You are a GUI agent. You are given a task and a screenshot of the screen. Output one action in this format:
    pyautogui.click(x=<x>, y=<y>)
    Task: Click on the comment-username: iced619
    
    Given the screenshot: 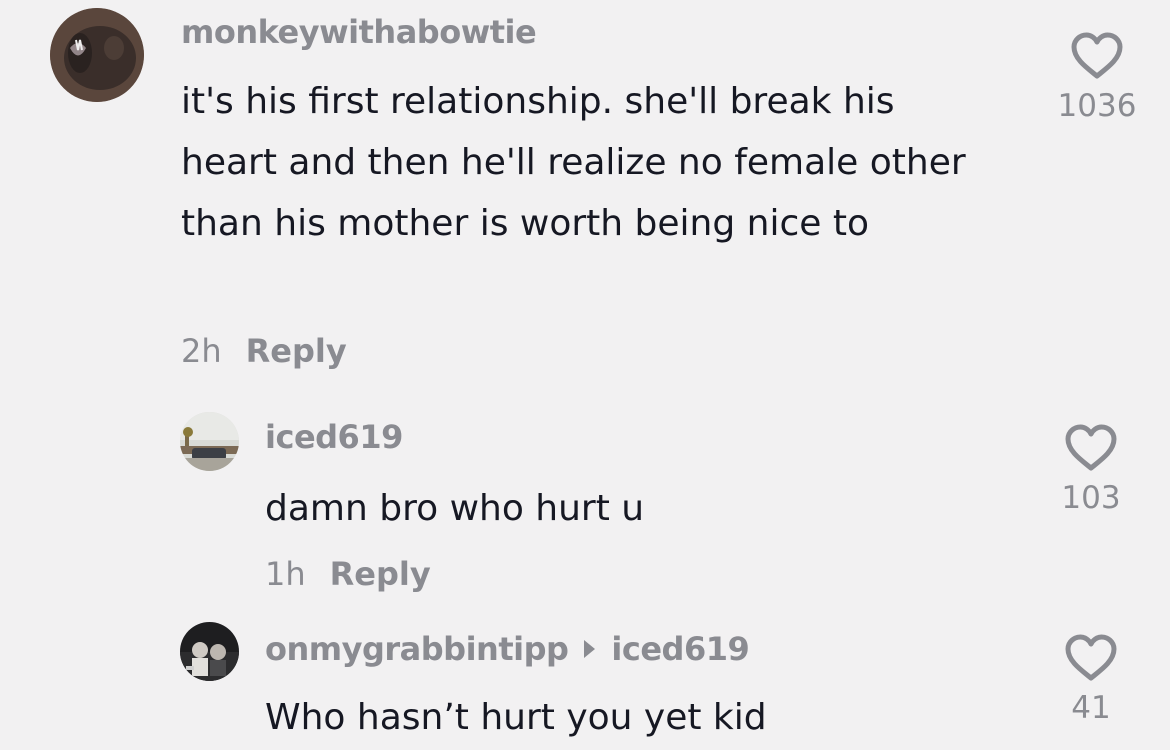 What is the action you would take?
    pyautogui.click(x=334, y=437)
    